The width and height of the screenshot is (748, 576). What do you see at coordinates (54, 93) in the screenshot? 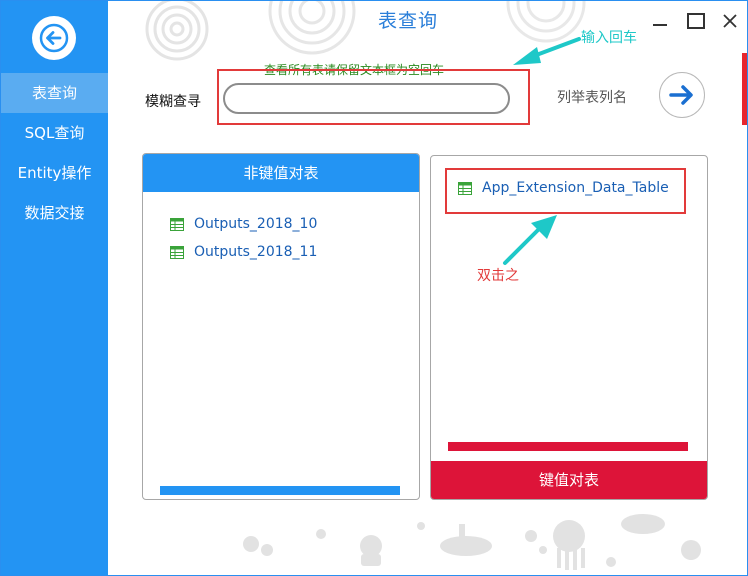
I see `sidebar-item-table-query: 表查询` at bounding box center [54, 93].